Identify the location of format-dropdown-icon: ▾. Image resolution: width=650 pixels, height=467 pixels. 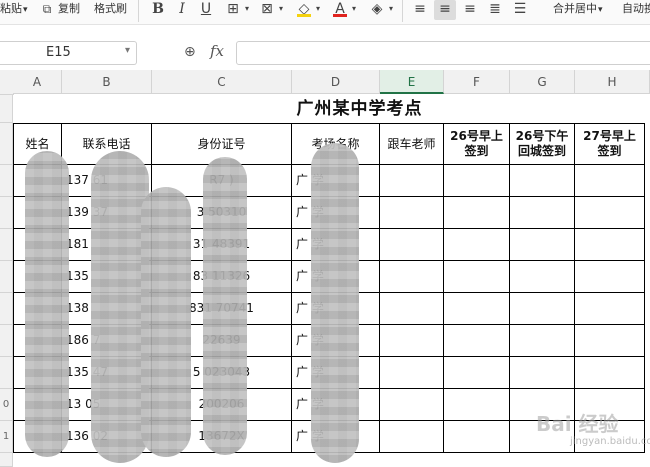
(281, 9).